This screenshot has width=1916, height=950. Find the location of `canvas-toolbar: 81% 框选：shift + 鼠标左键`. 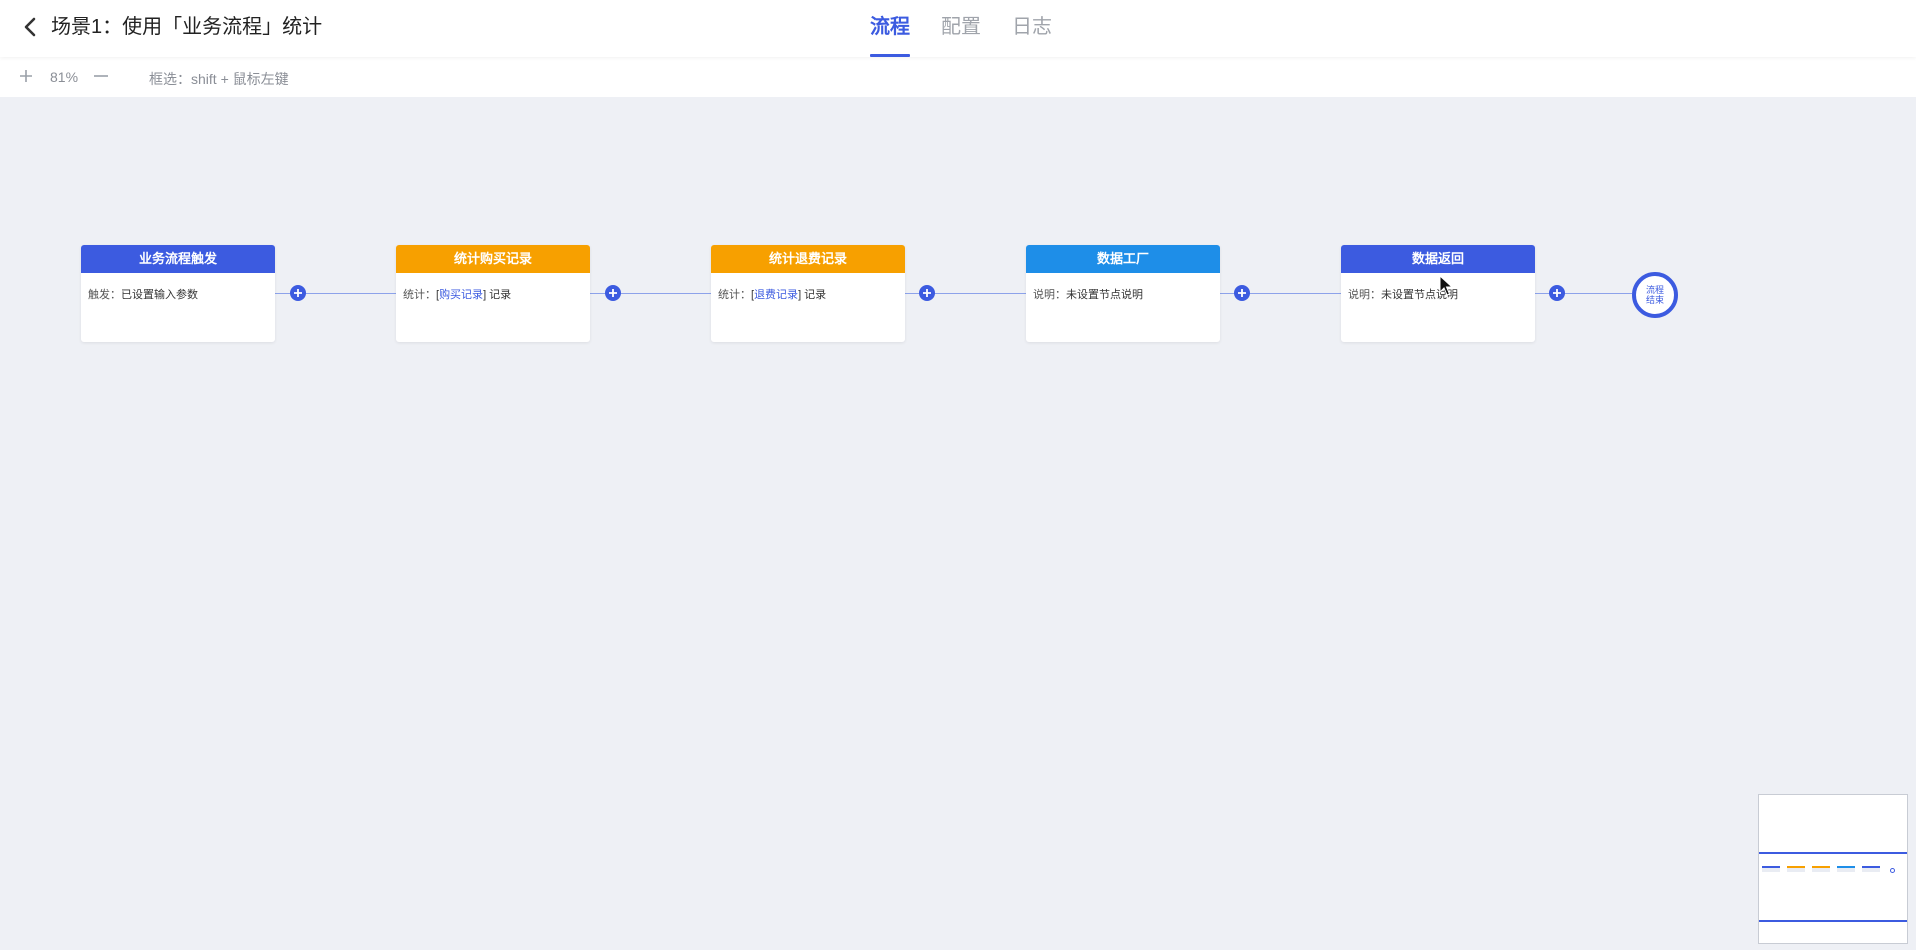

canvas-toolbar: 81% 框选：shift + 鼠标左键 is located at coordinates (958, 77).